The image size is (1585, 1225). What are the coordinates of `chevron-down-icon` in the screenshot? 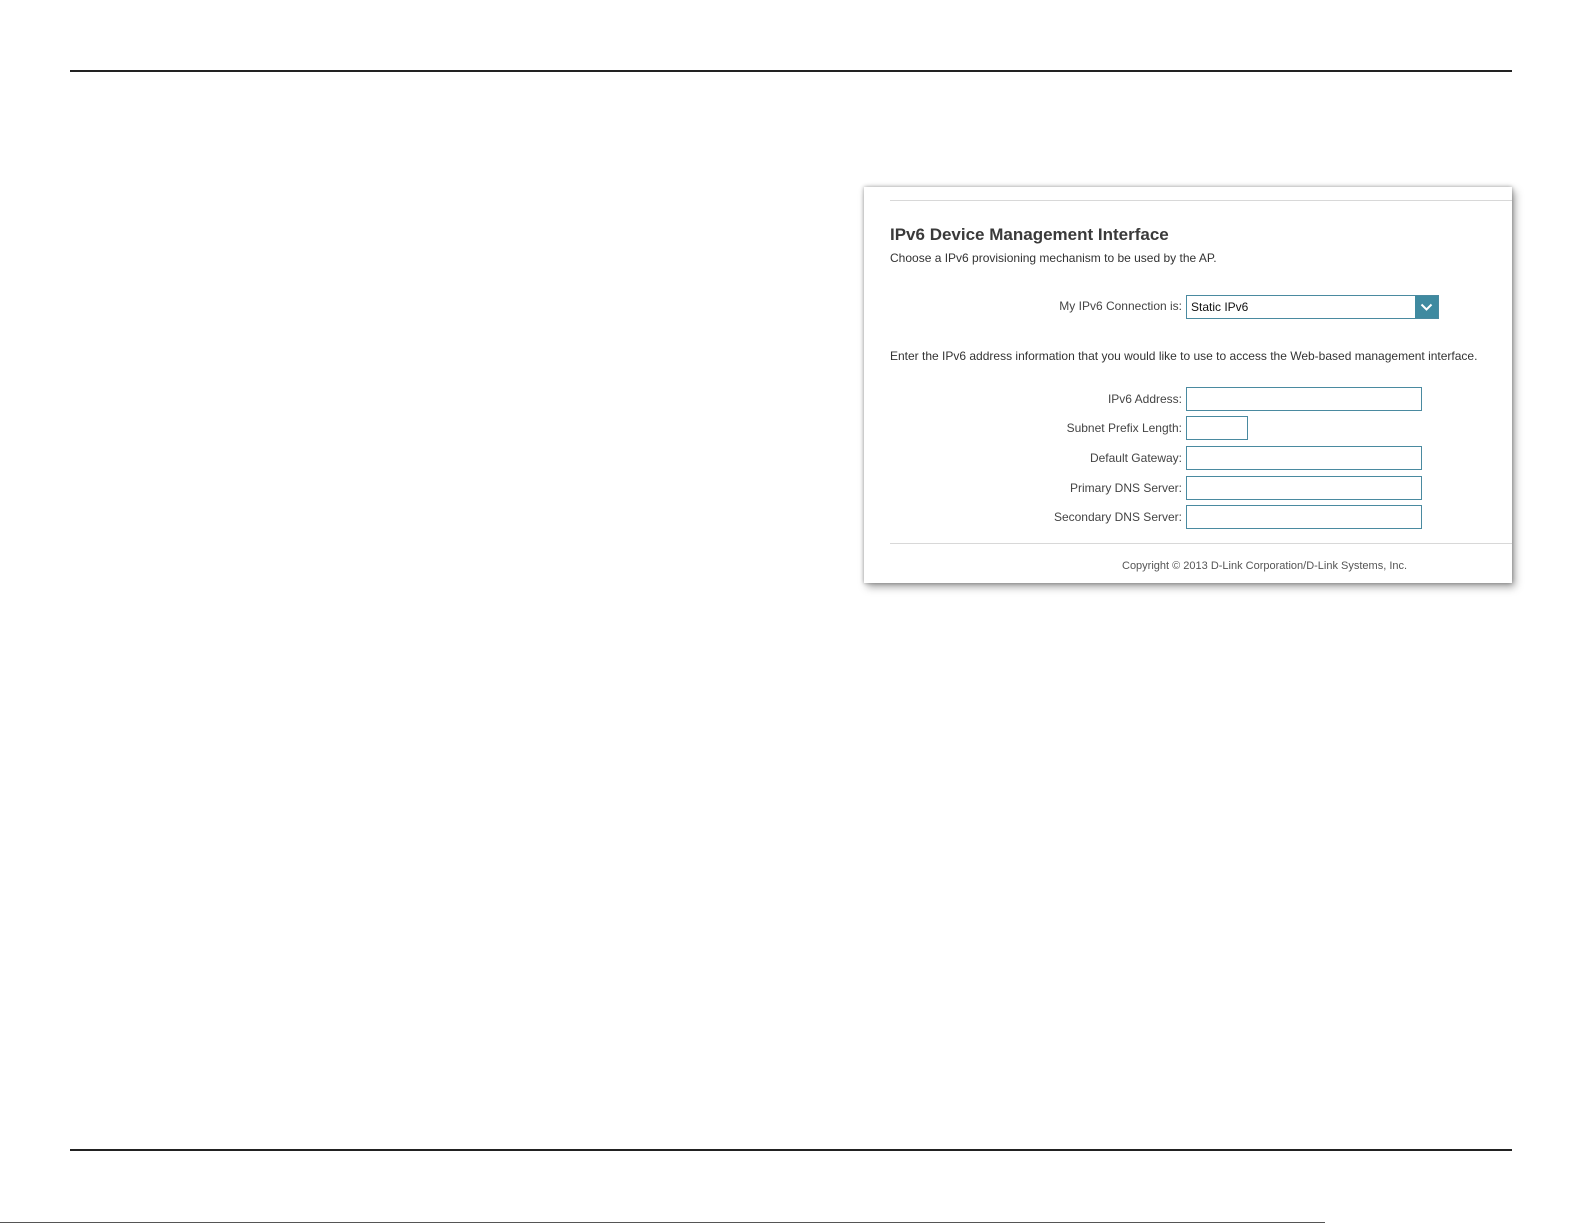 It's located at (1426, 307).